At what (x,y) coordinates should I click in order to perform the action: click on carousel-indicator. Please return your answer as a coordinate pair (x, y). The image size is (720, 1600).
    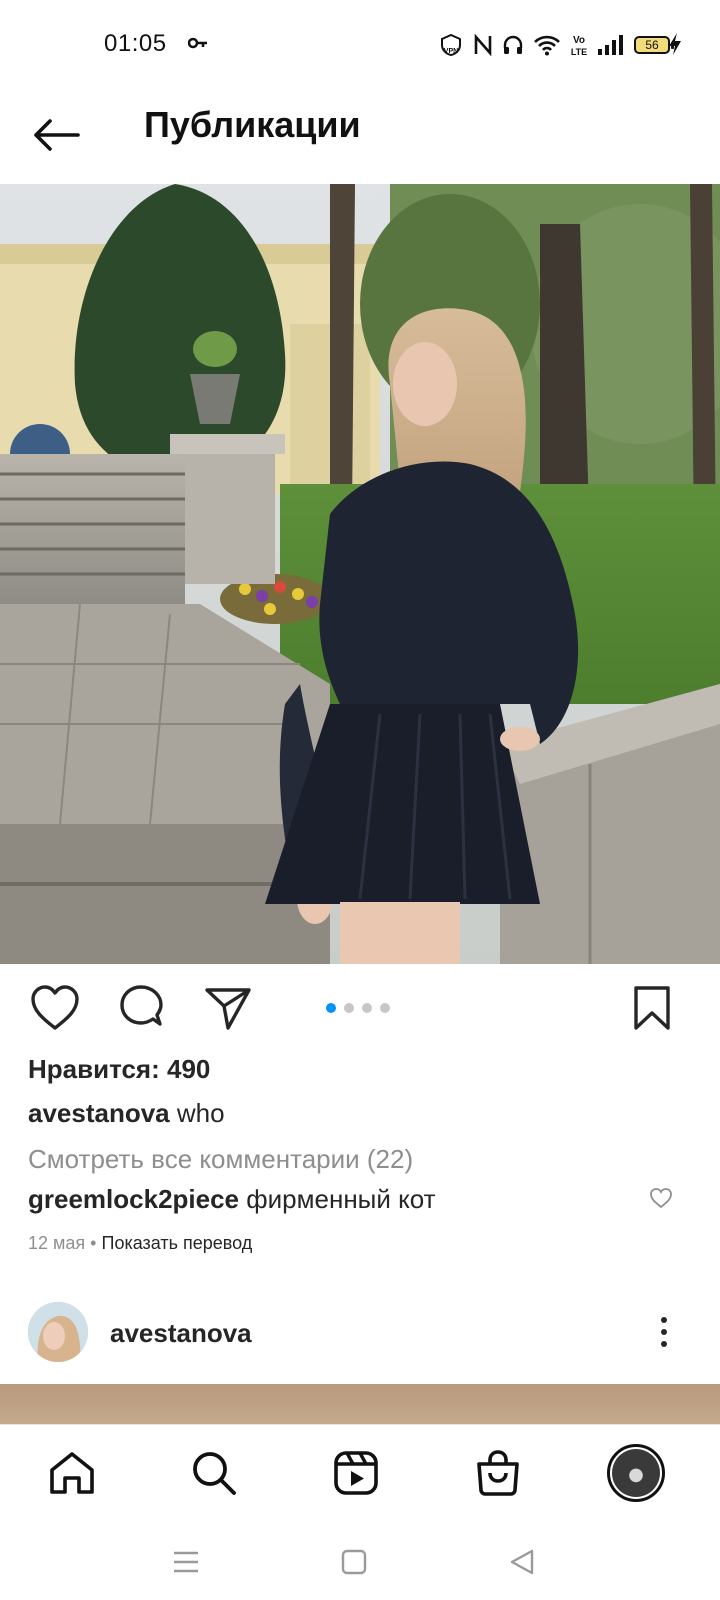
    Looking at the image, I should click on (358, 1008).